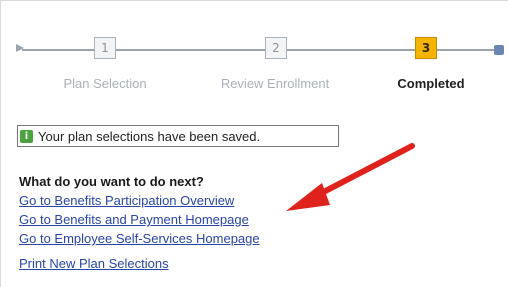 This screenshot has width=508, height=287. What do you see at coordinates (275, 83) in the screenshot?
I see `step-2-label: Review Enrollment` at bounding box center [275, 83].